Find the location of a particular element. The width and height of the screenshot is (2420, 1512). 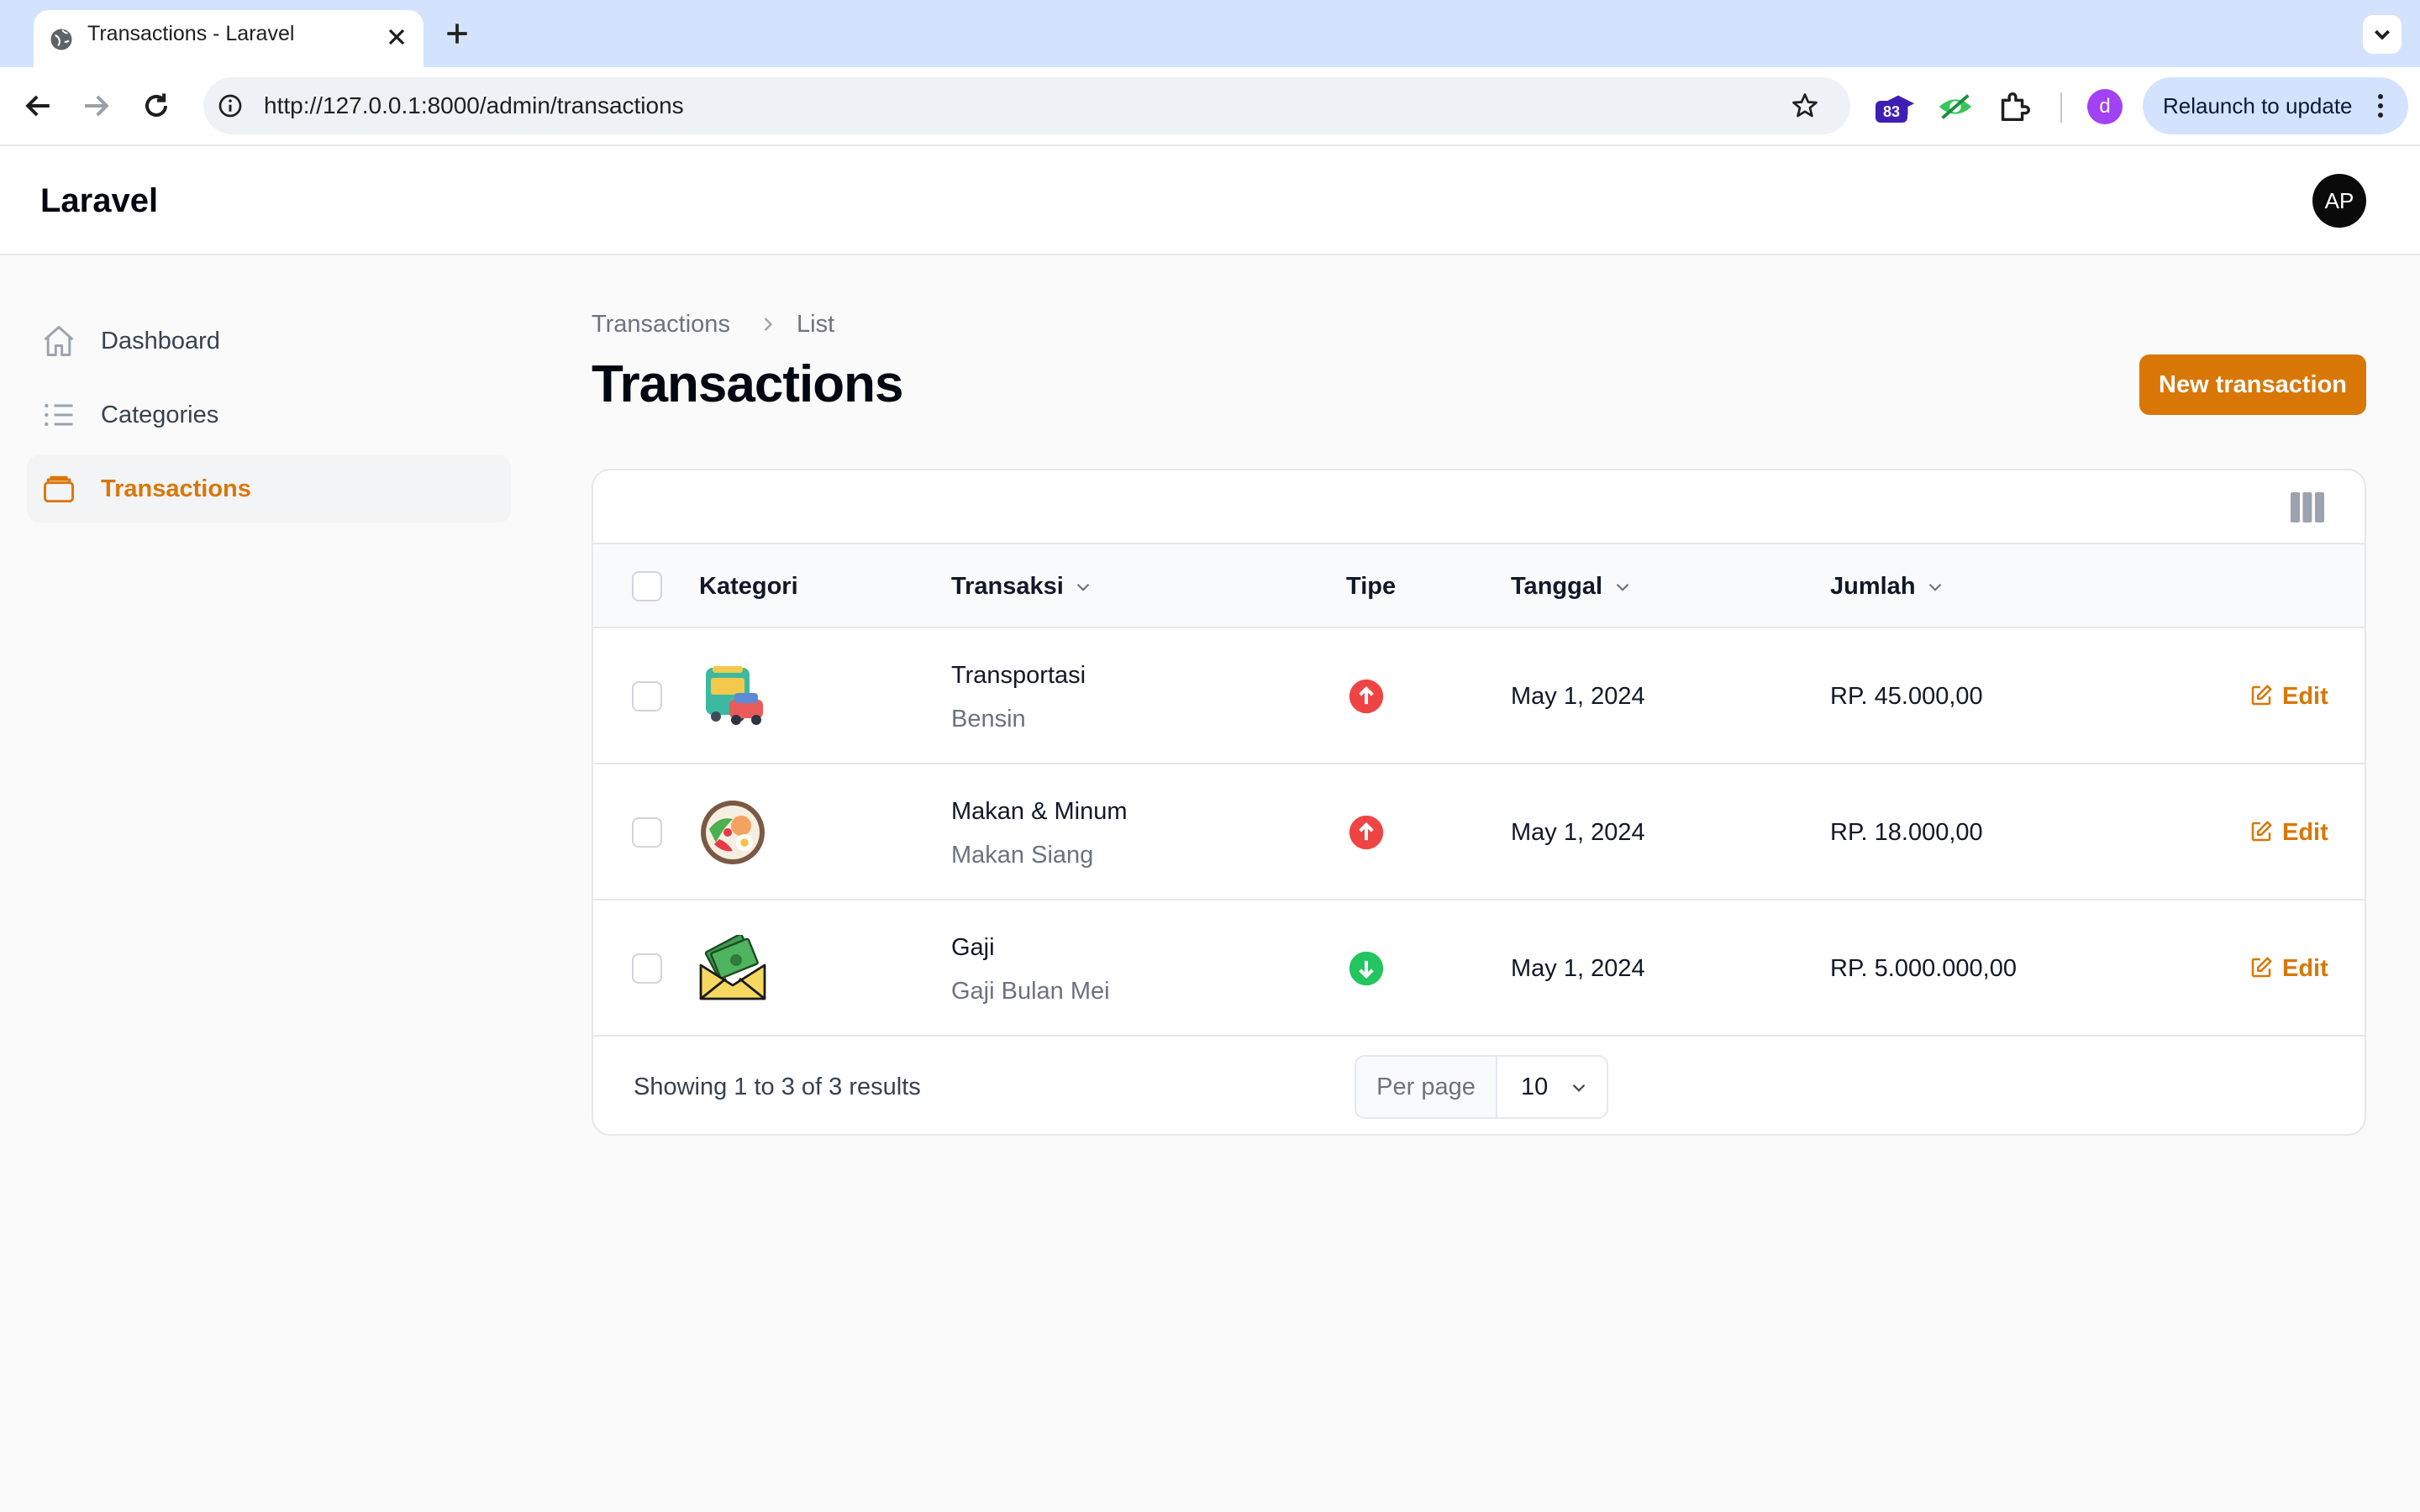

per-page-select: Per page 10 is located at coordinates (1481, 1087).